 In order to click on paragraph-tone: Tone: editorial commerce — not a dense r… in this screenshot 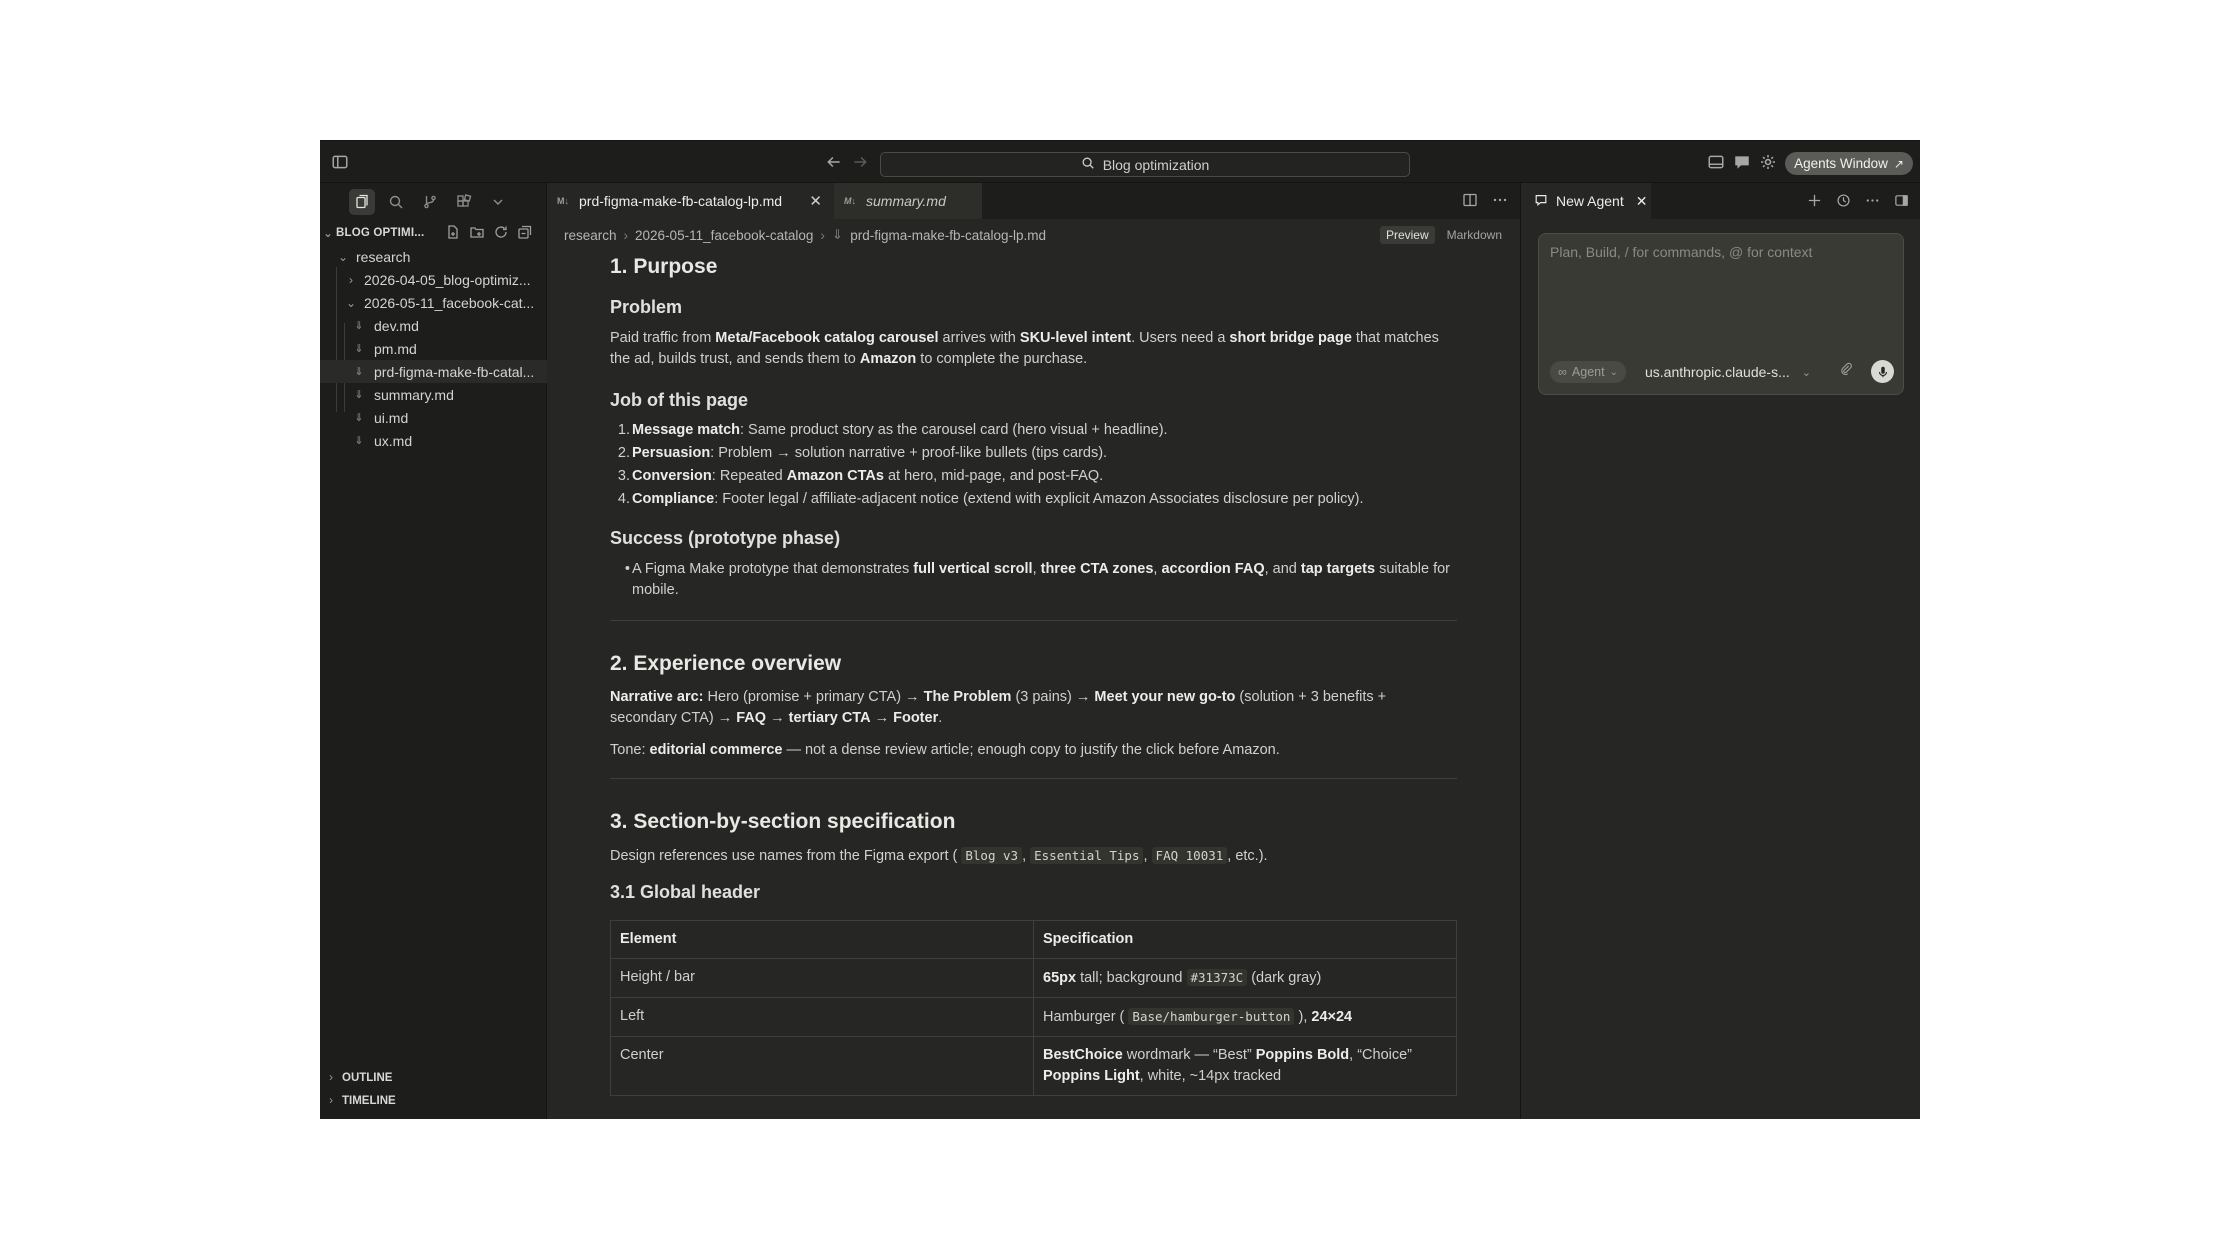, I will do `click(945, 750)`.